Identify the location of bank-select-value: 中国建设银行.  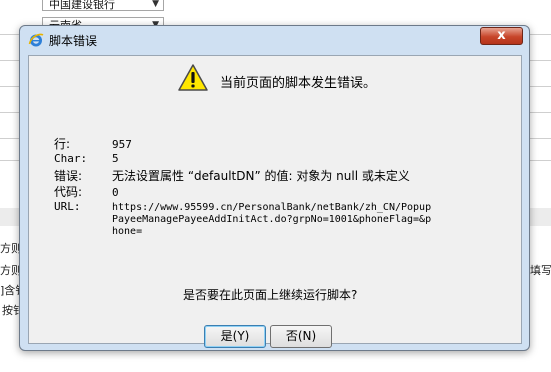
(82, 5).